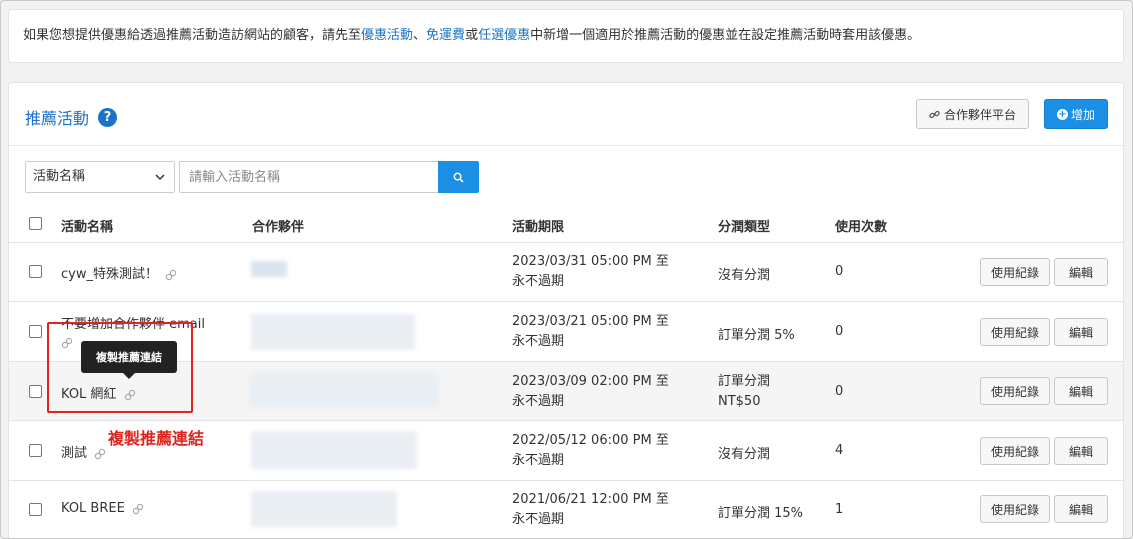 The width and height of the screenshot is (1133, 539). Describe the element at coordinates (538, 227) in the screenshot. I see `col-header-period: 活動期限` at that location.